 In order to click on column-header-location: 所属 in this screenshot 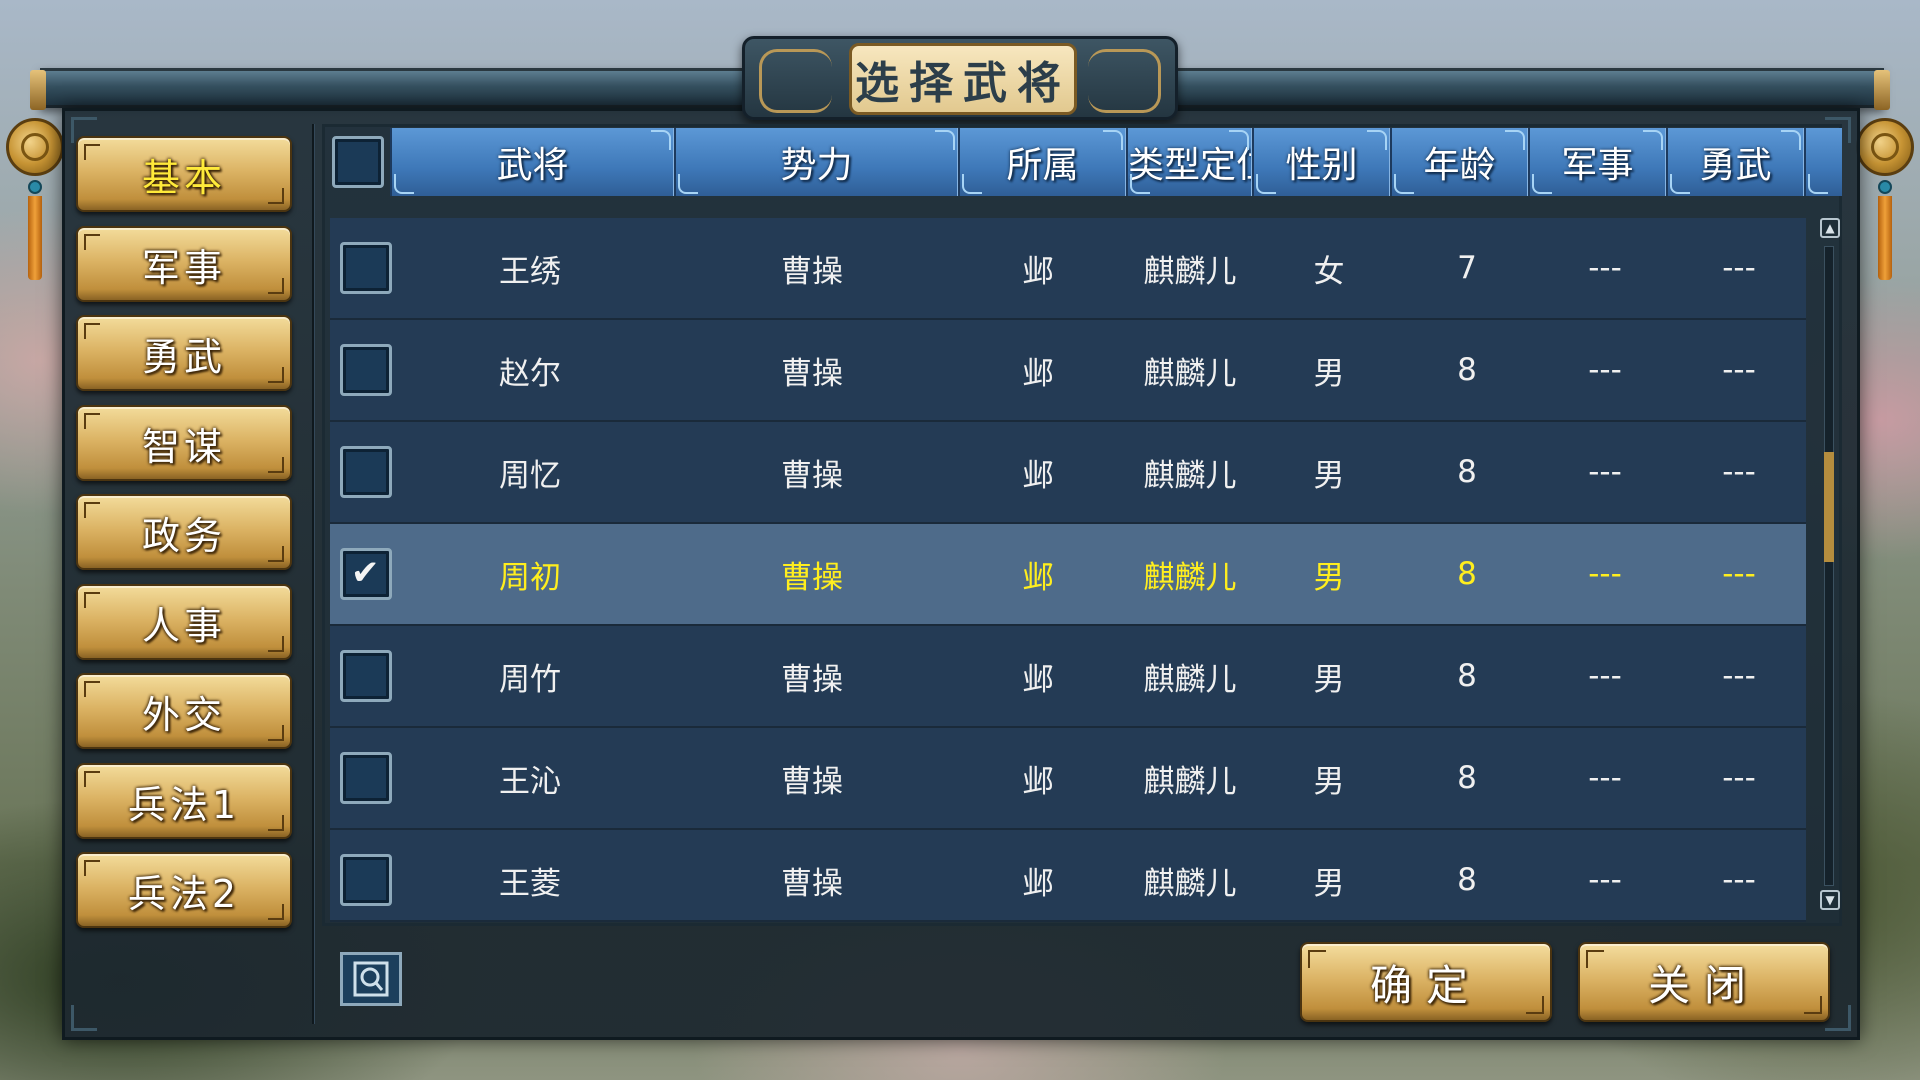, I will do `click(1042, 162)`.